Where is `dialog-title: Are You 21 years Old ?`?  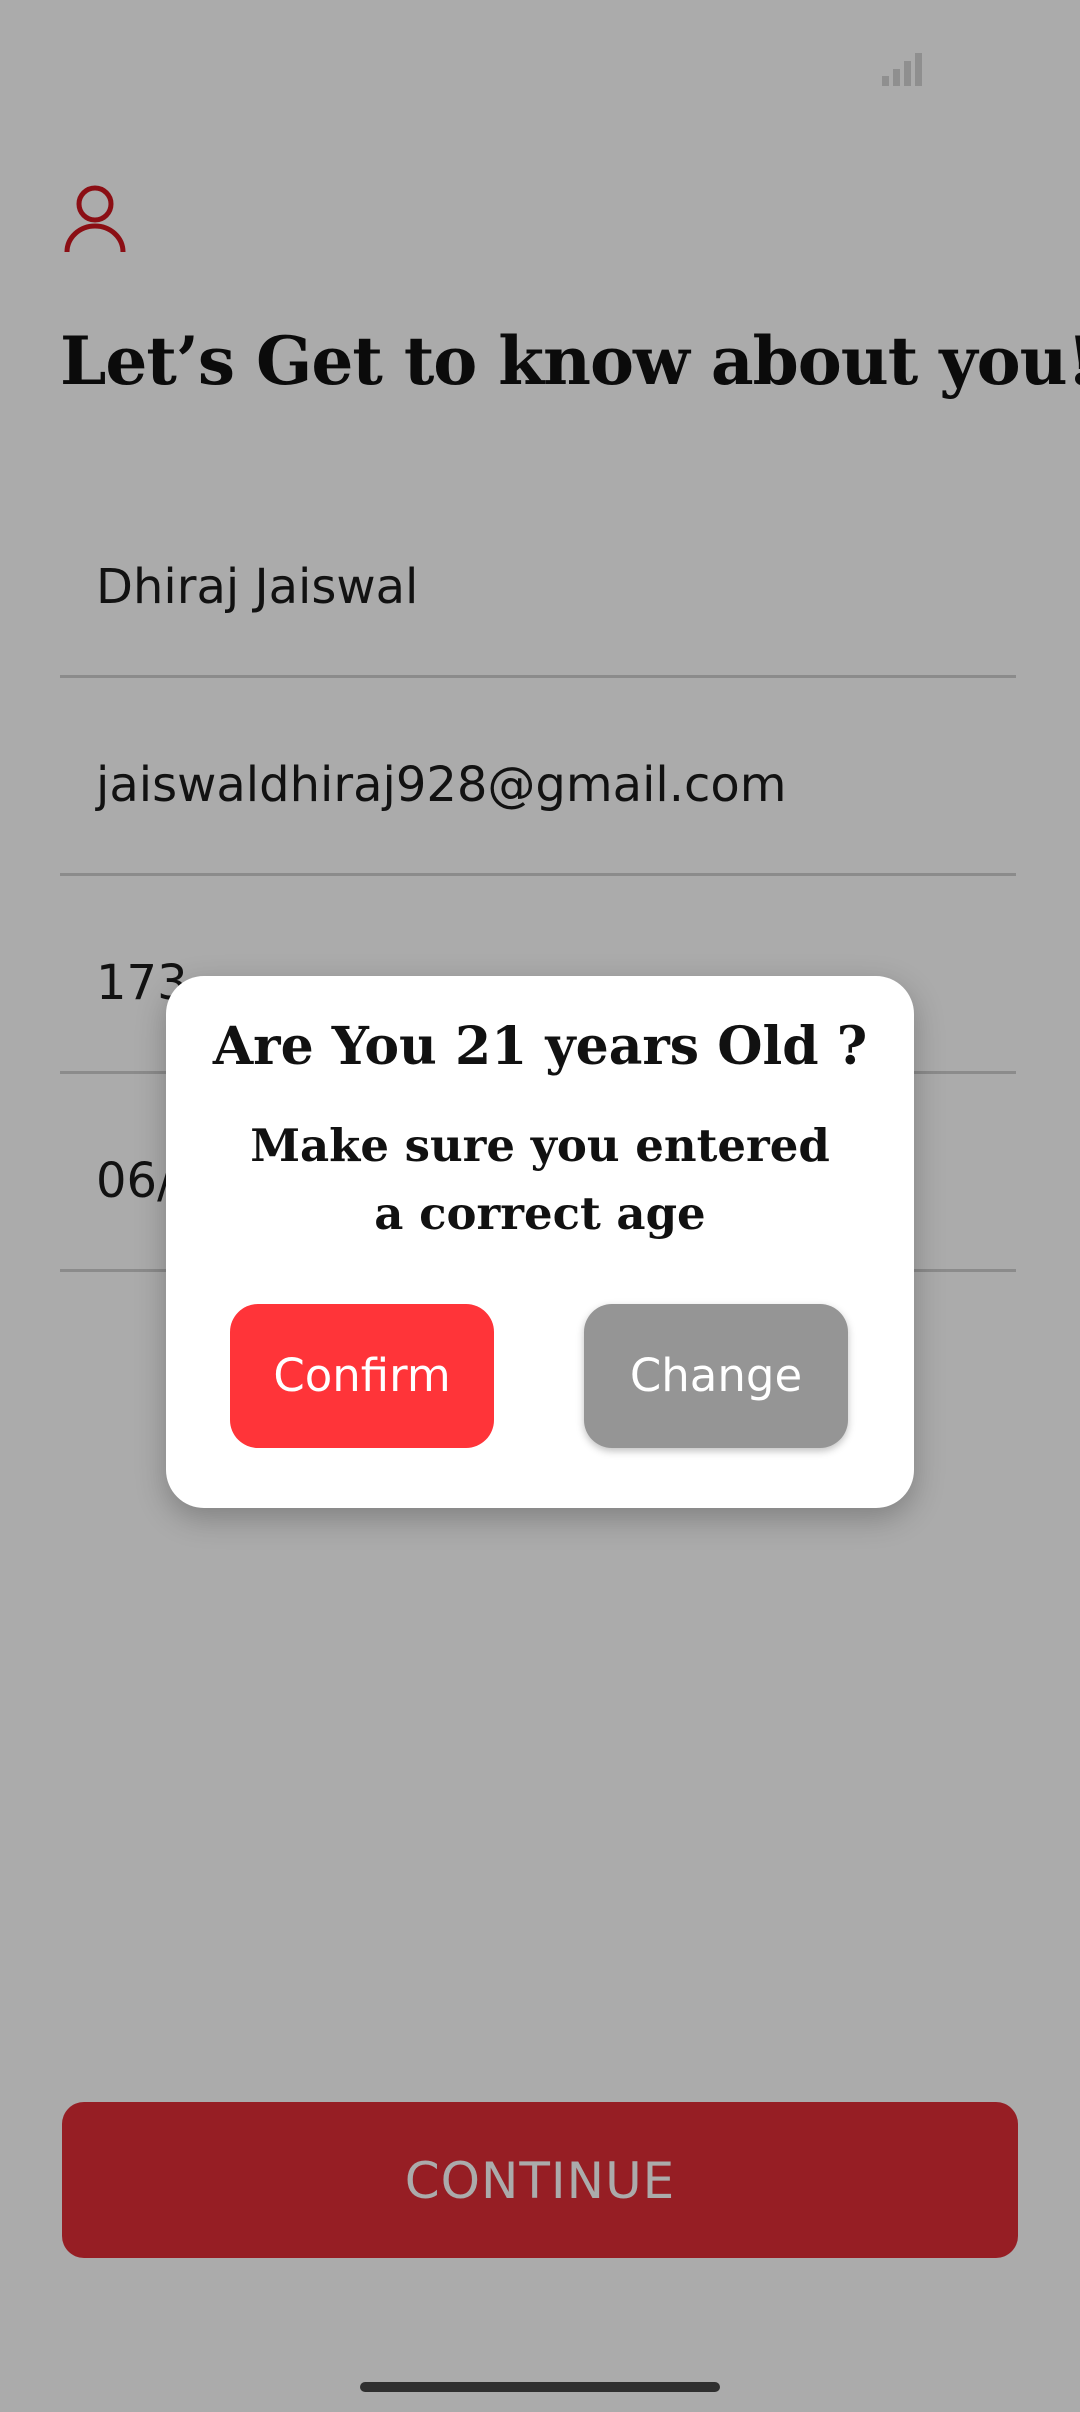 dialog-title: Are You 21 years Old ? is located at coordinates (540, 1046).